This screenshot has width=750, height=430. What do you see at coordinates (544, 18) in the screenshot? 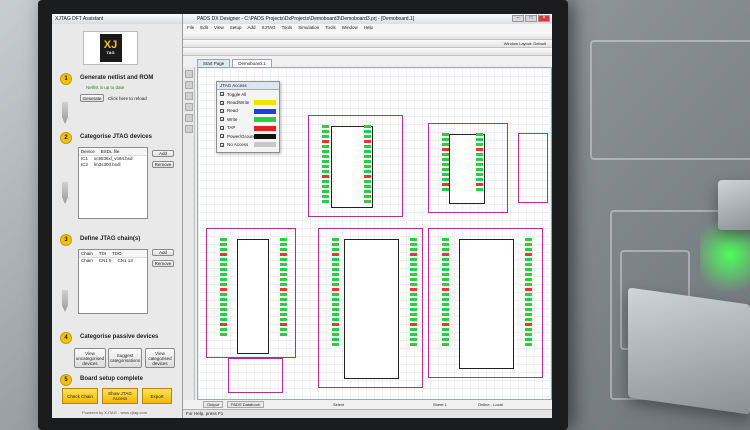
I see `close-icon: ×` at bounding box center [544, 18].